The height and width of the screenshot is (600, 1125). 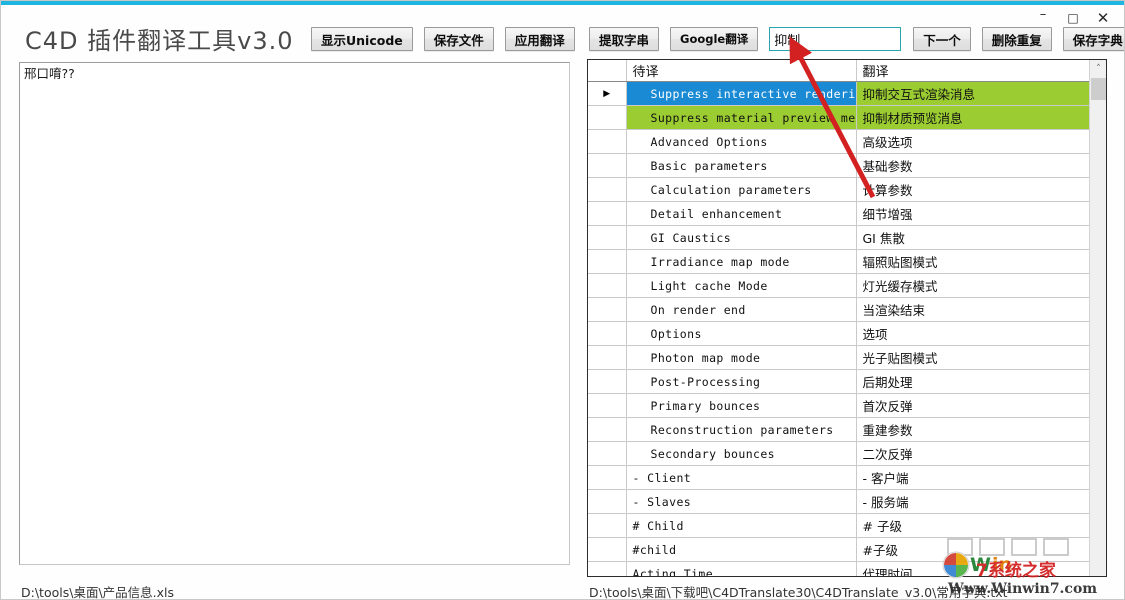 I want to click on target-cell: GI 焦散, so click(x=972, y=237).